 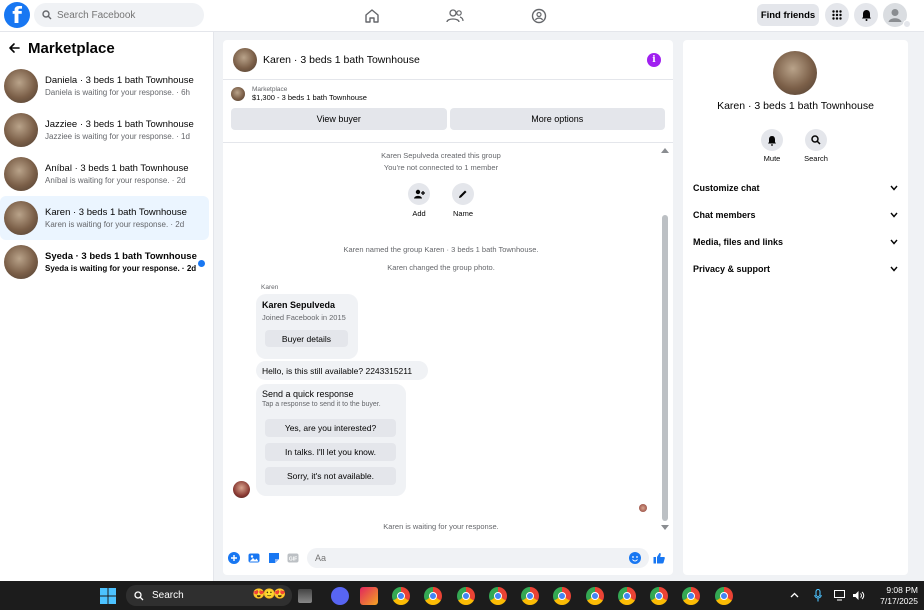 What do you see at coordinates (840, 595) in the screenshot?
I see `network-icon` at bounding box center [840, 595].